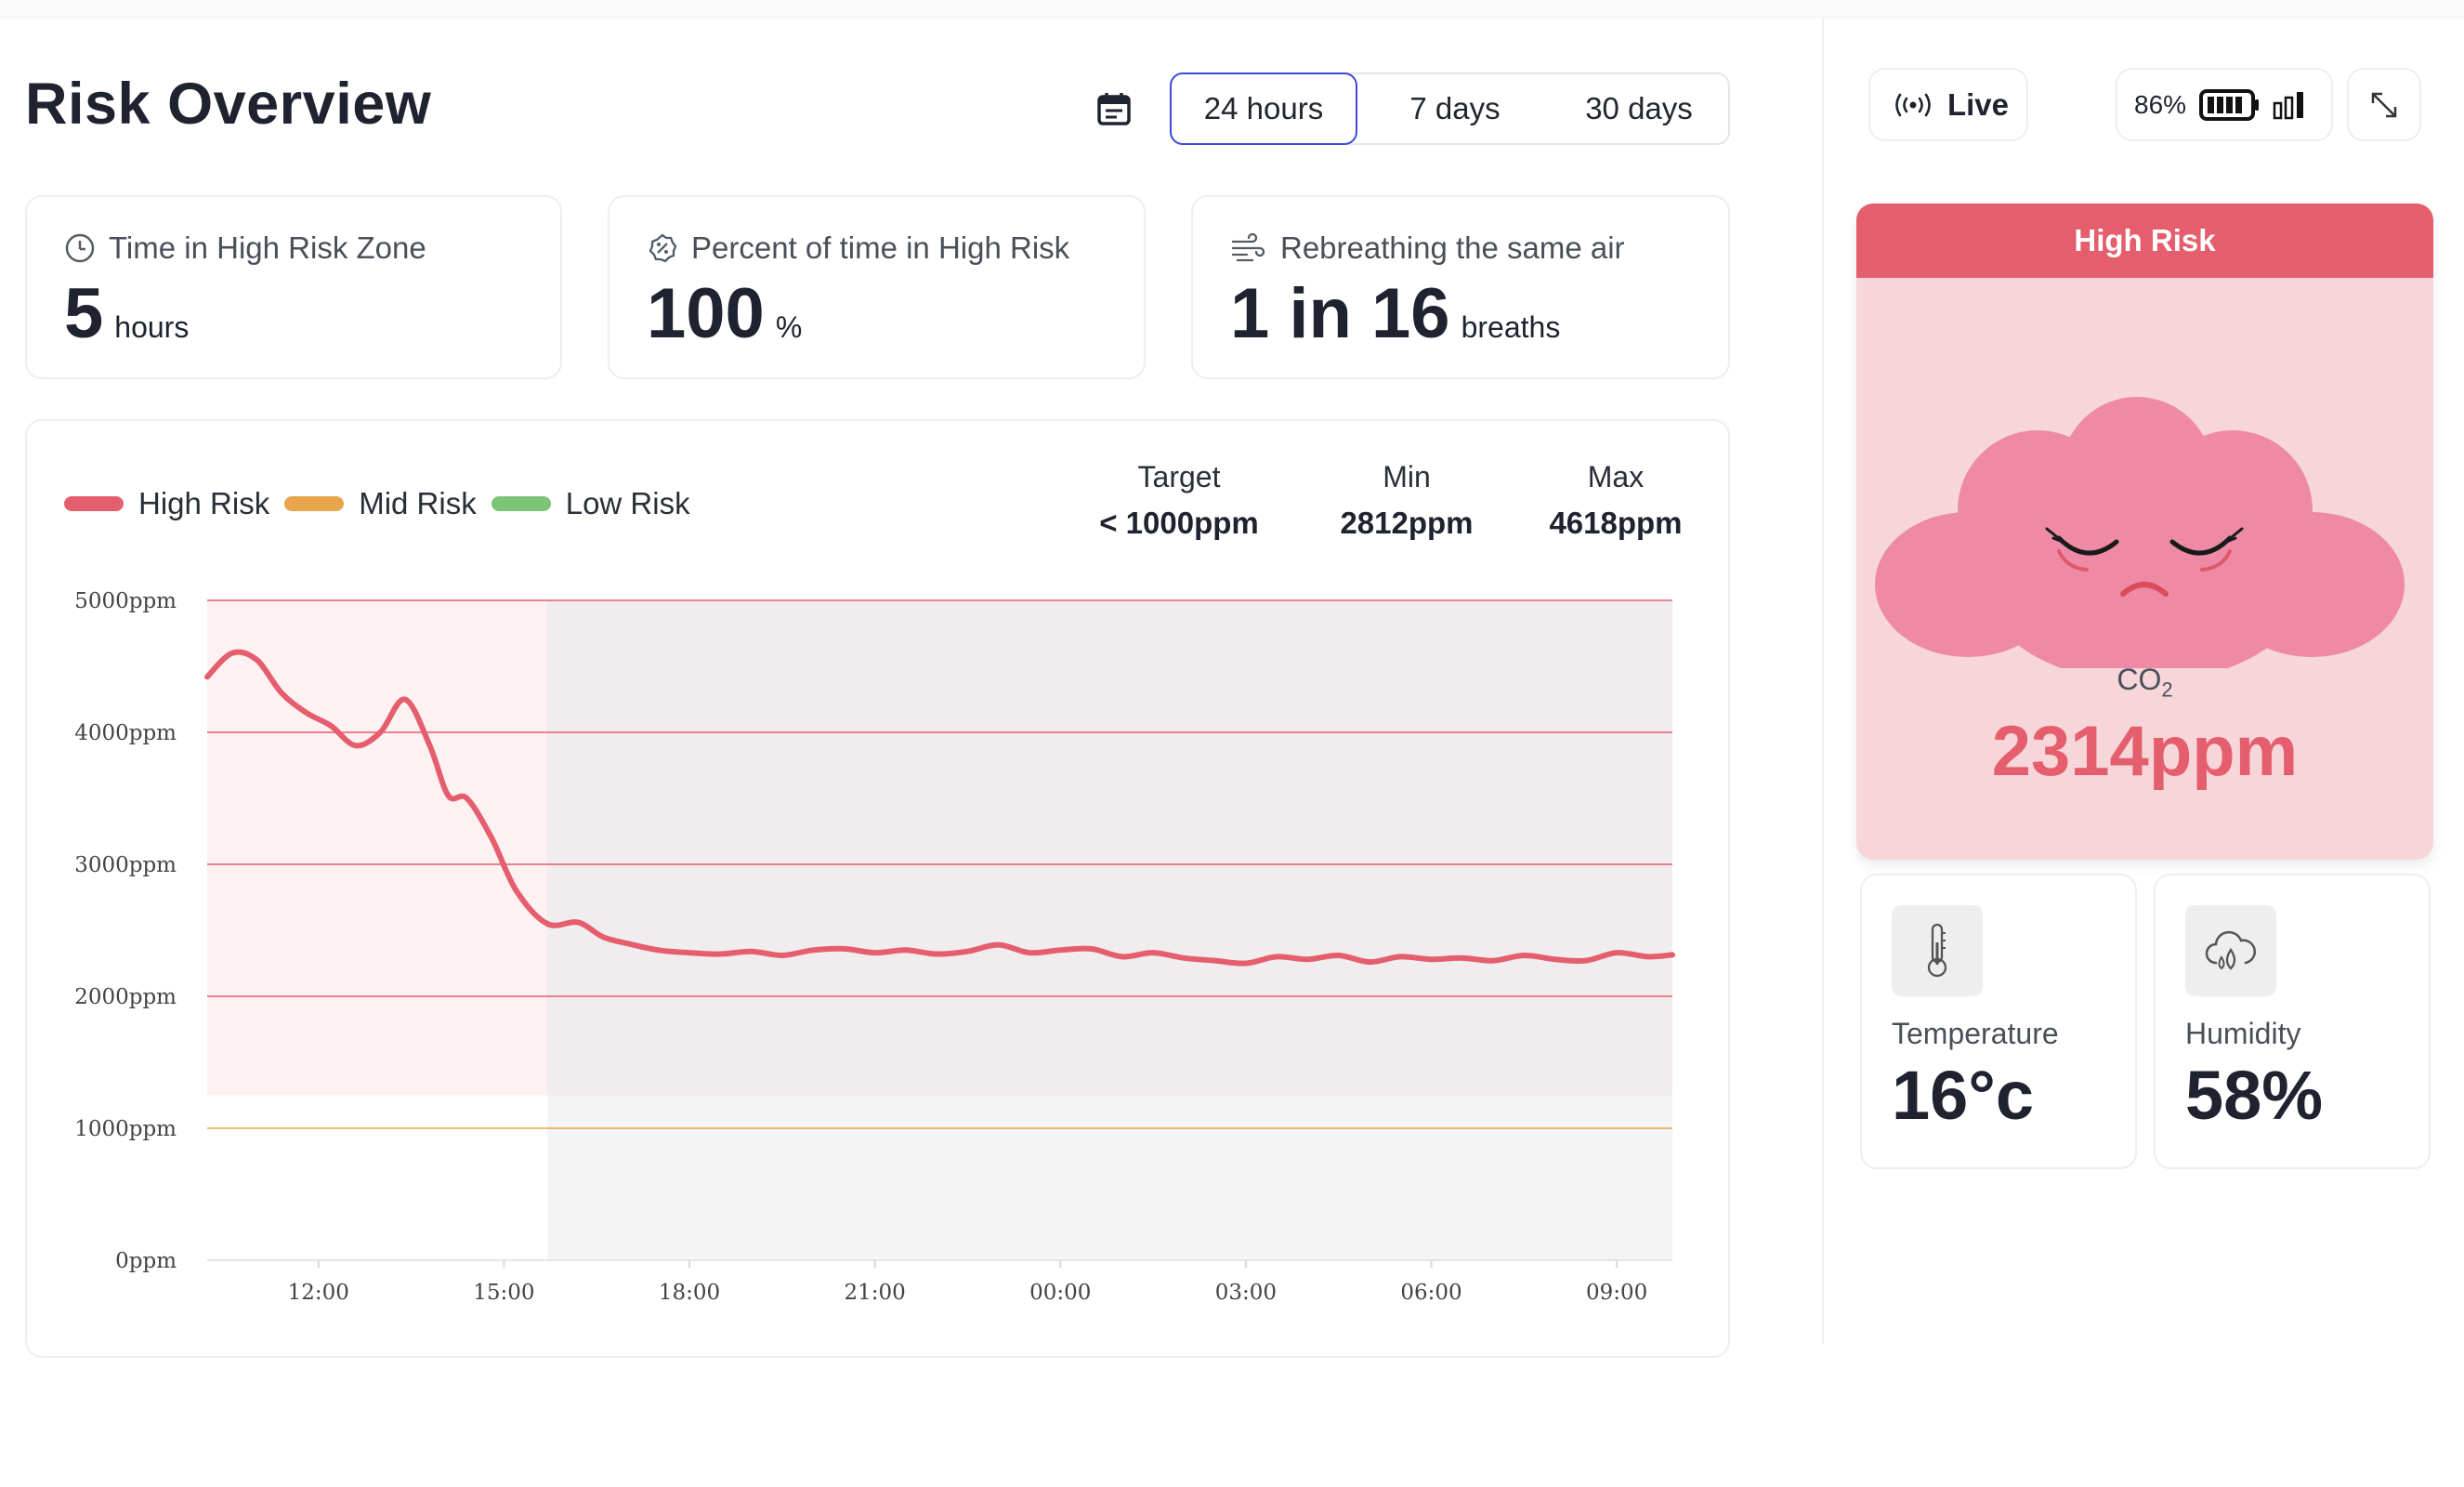 The height and width of the screenshot is (1487, 2464). Describe the element at coordinates (789, 327) in the screenshot. I see `stat-unit: %` at that location.